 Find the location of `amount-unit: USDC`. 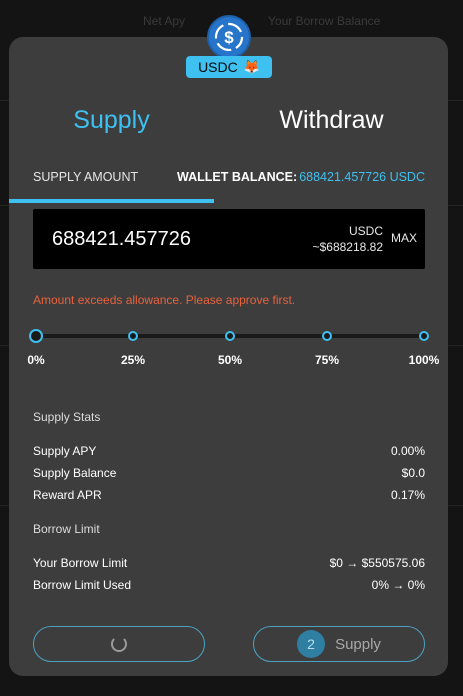

amount-unit: USDC is located at coordinates (365, 231).